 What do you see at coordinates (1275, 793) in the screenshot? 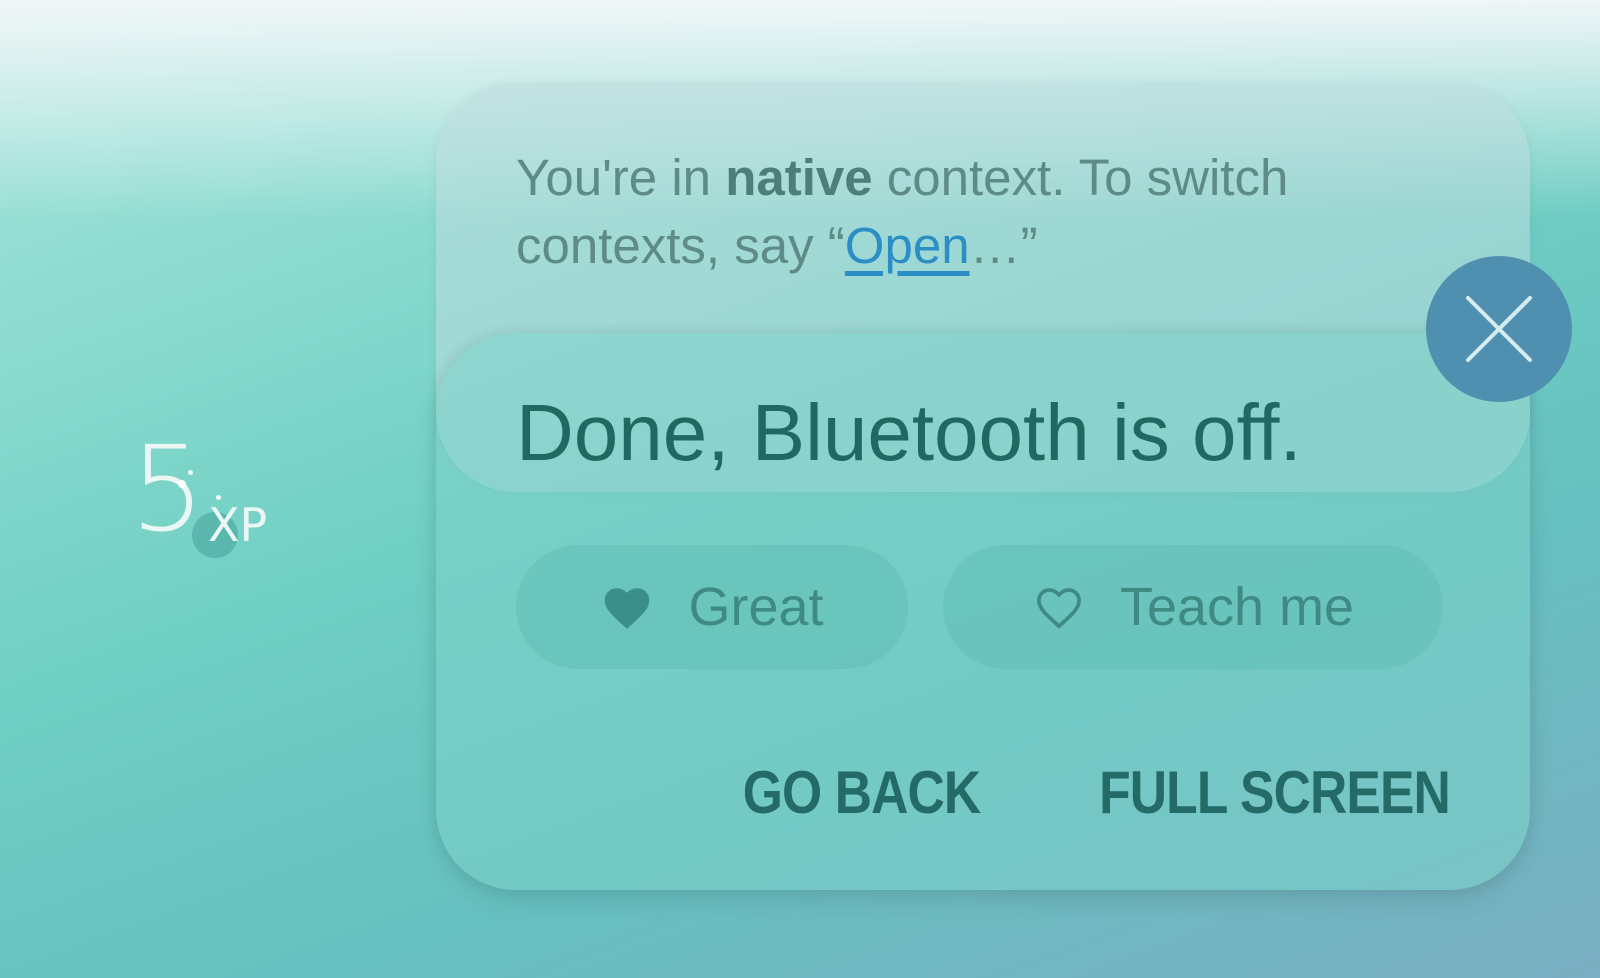
I see `full-screen-button: FULL SCREEN` at bounding box center [1275, 793].